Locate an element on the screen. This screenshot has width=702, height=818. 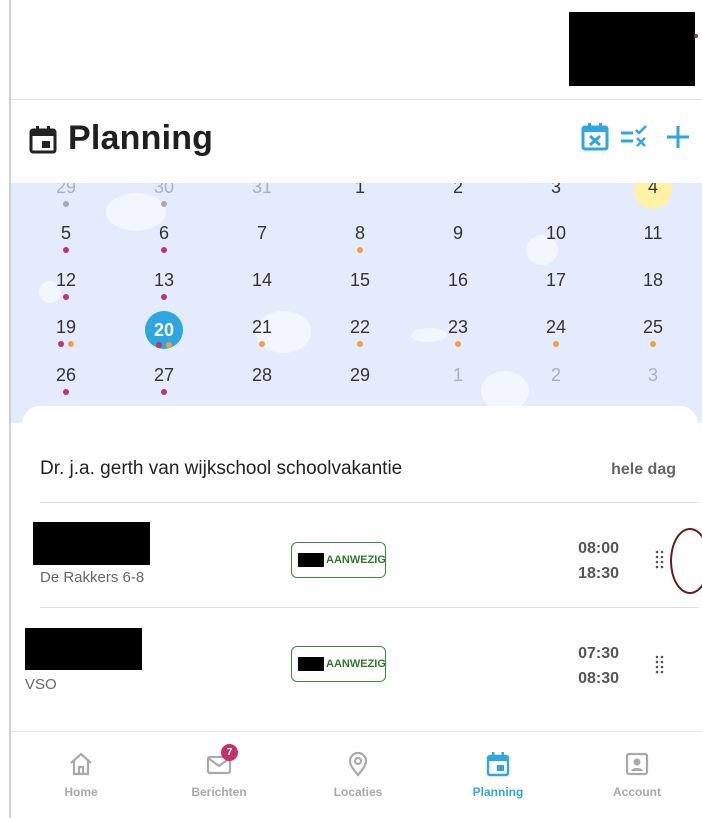
tab-berichten: 7 Berichten is located at coordinates (219, 772).